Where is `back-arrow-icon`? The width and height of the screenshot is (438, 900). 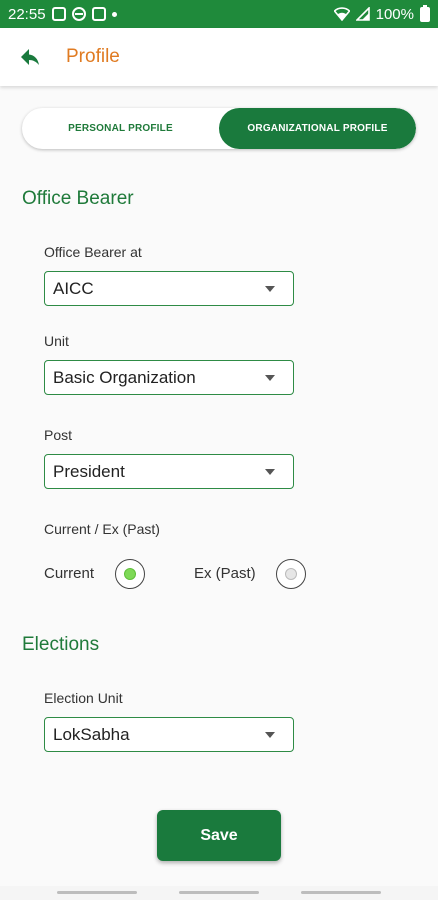 back-arrow-icon is located at coordinates (30, 57).